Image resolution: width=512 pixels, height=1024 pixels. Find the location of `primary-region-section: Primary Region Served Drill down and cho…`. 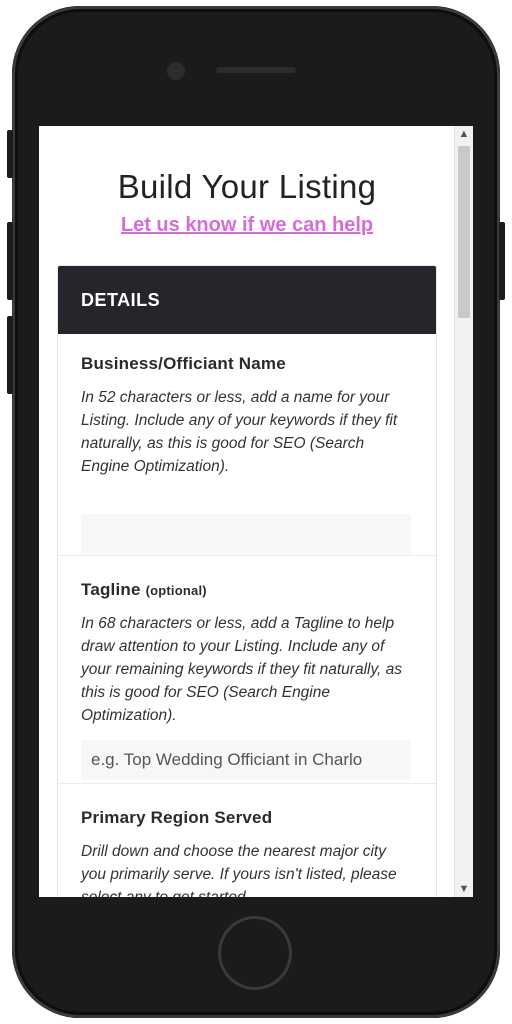

primary-region-section: Primary Region Served Drill down and cho… is located at coordinates (247, 840).